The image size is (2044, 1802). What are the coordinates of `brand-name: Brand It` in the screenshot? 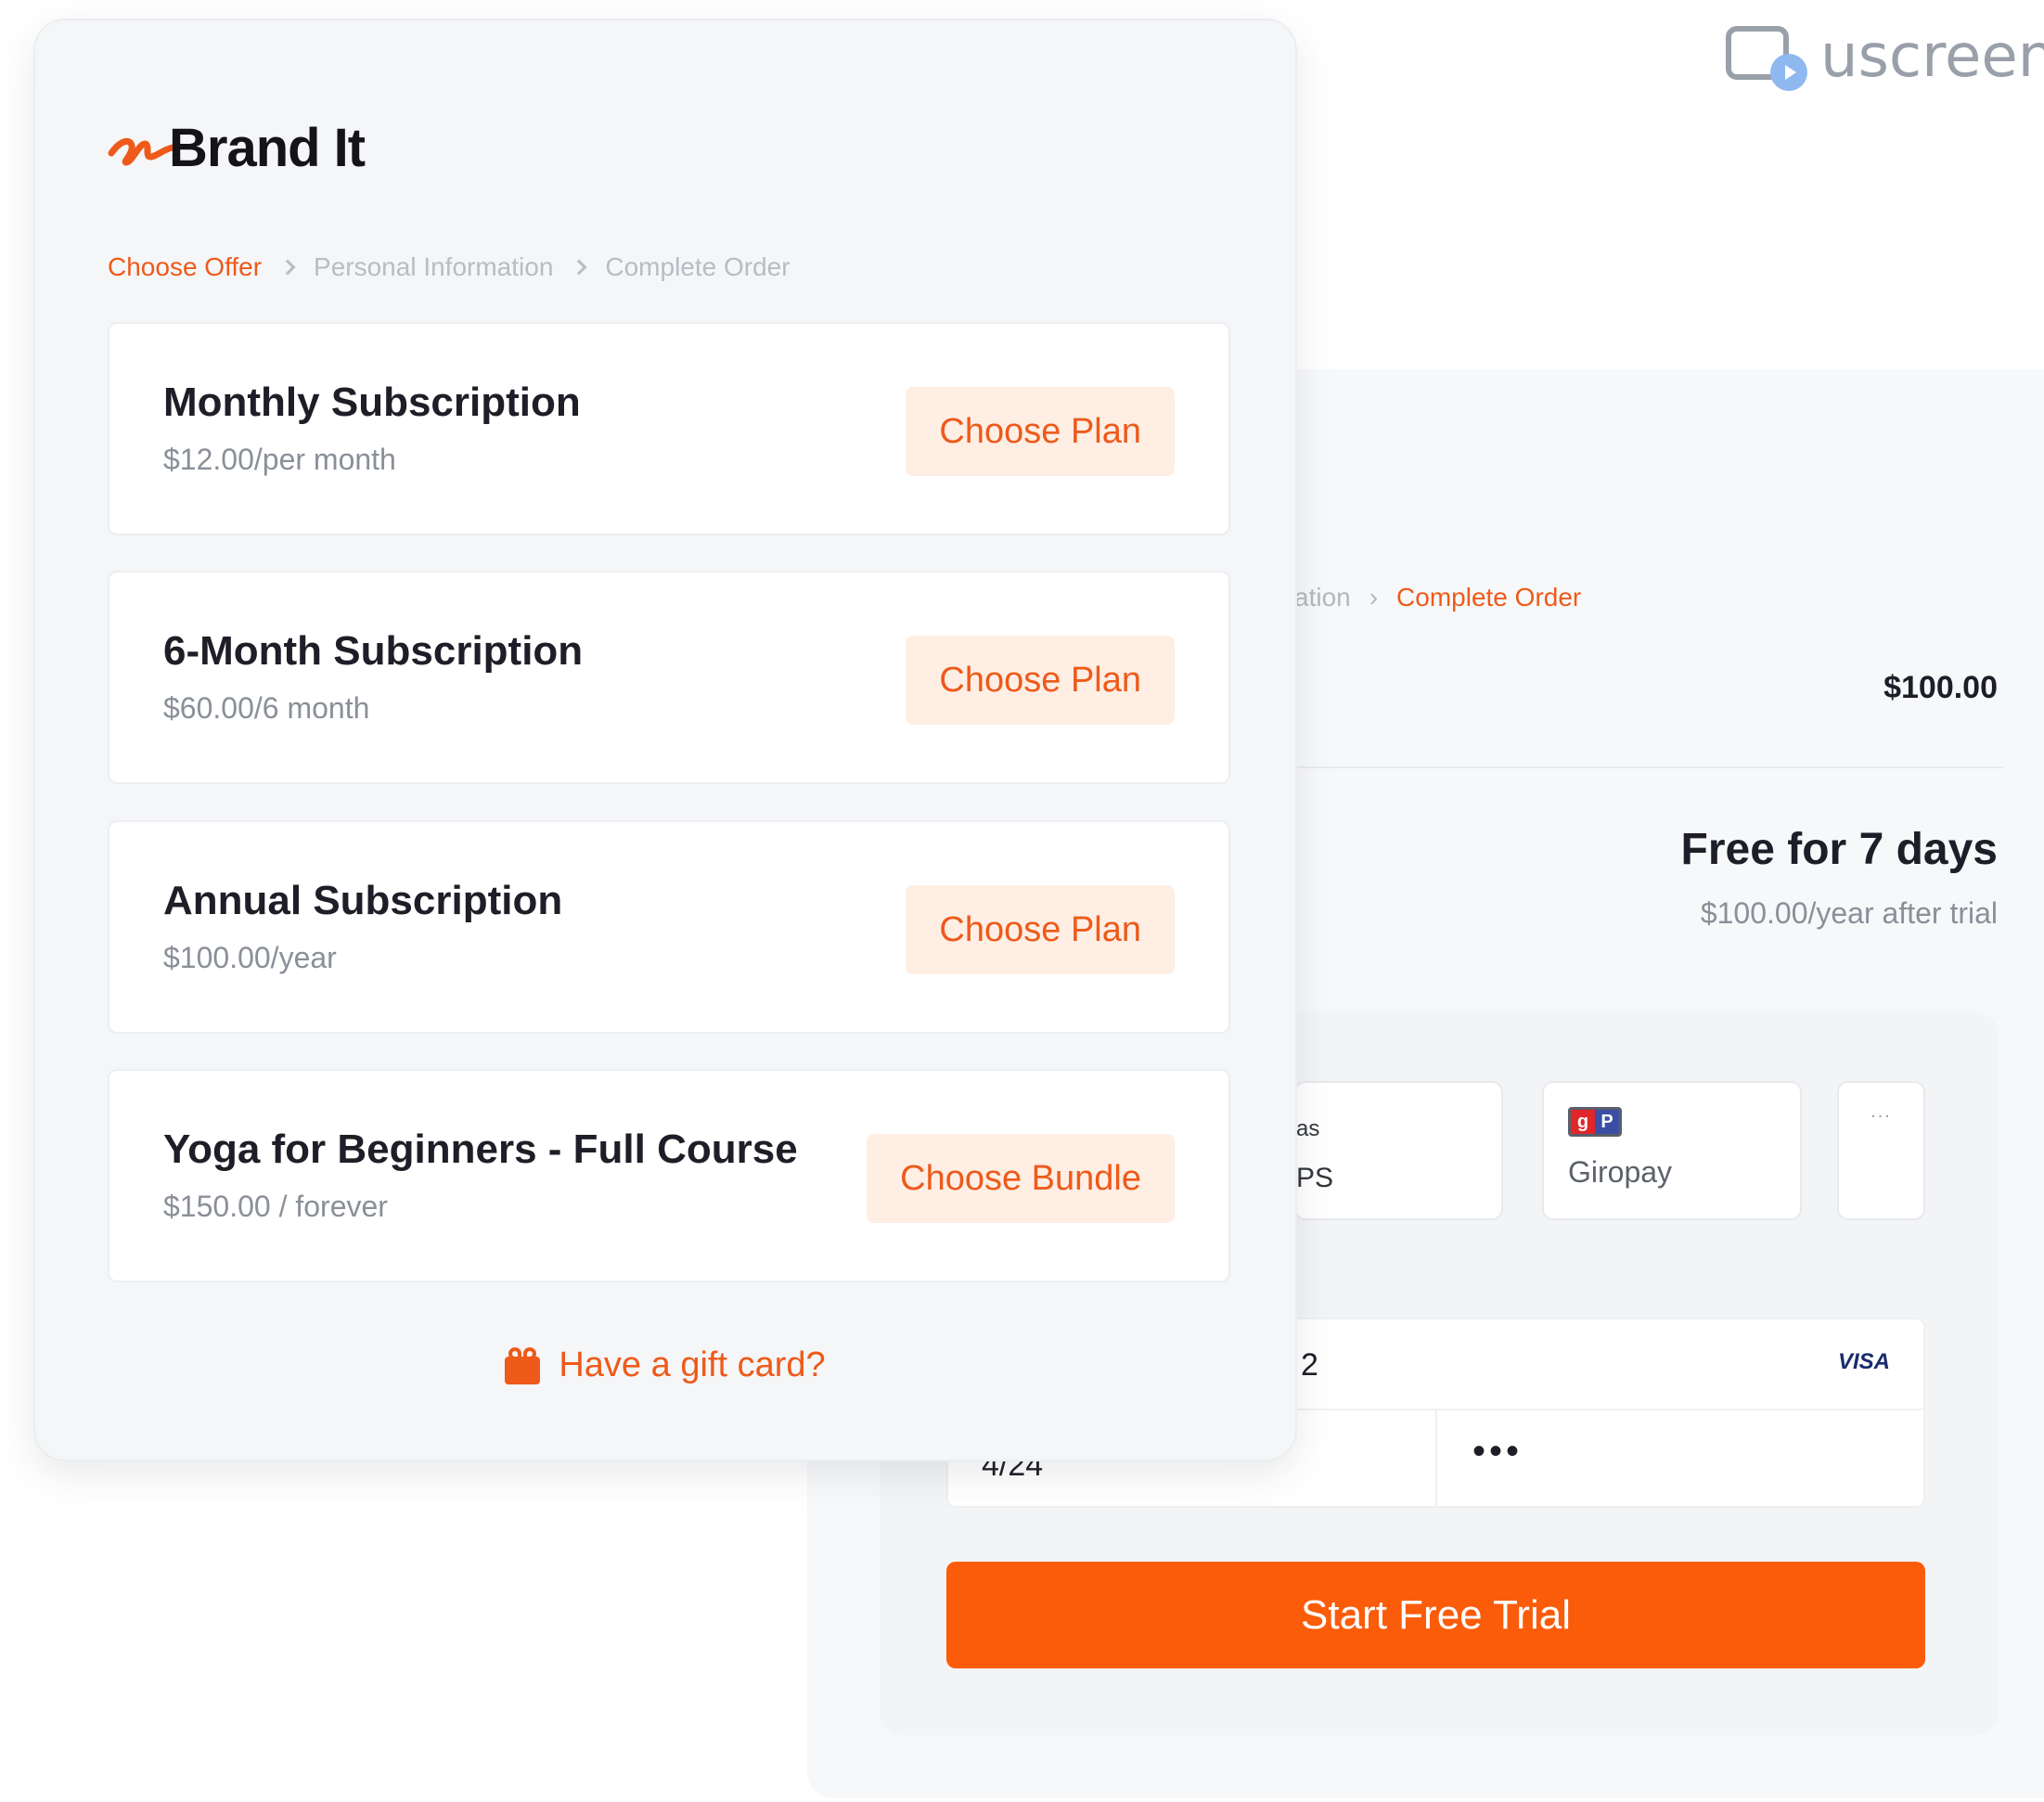 It's located at (267, 148).